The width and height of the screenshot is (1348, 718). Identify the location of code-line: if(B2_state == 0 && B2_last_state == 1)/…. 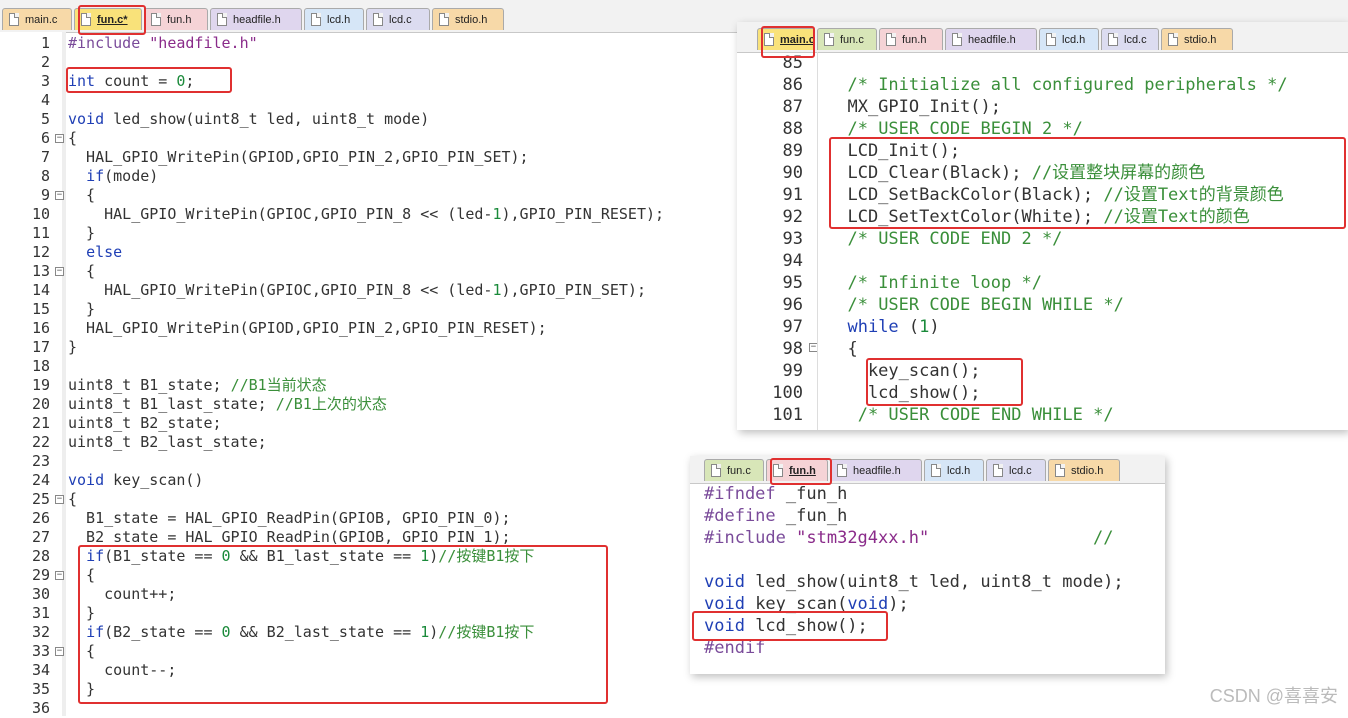
(310, 632).